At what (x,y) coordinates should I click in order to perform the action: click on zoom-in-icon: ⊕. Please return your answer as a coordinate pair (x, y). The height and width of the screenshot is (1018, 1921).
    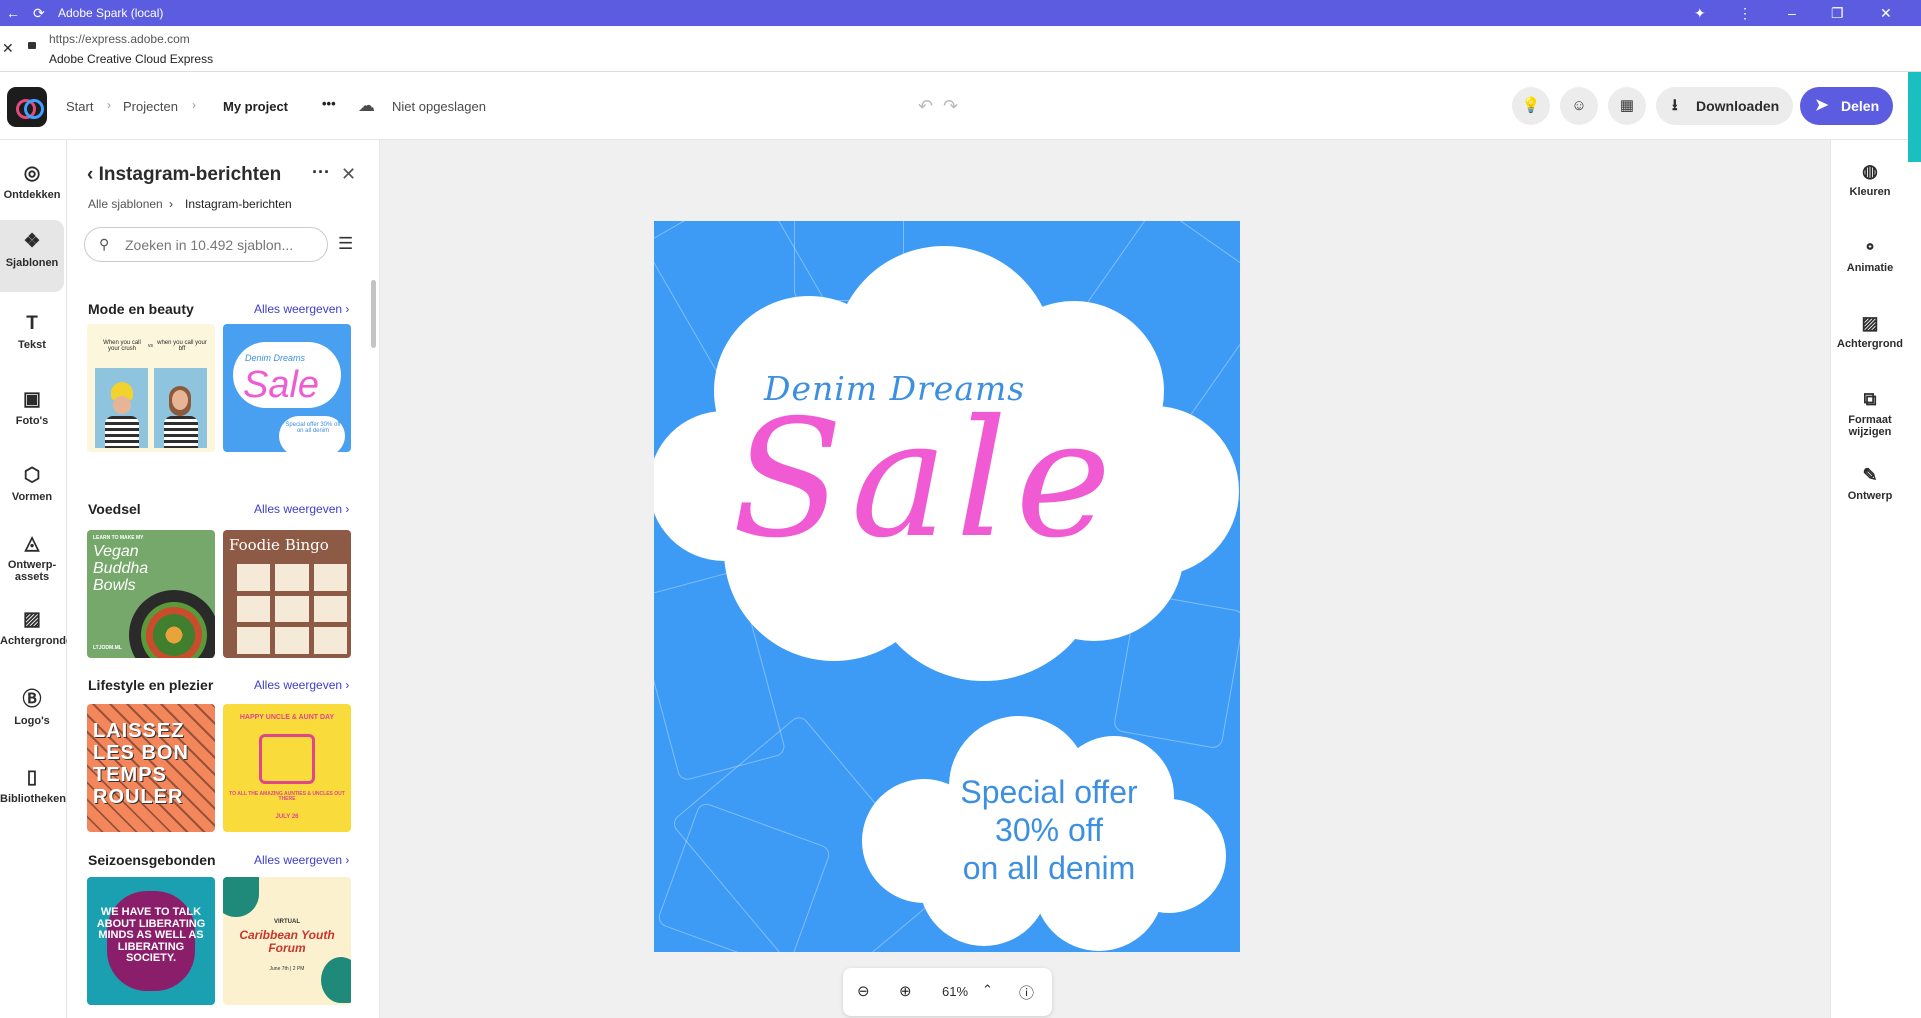
    Looking at the image, I should click on (905, 991).